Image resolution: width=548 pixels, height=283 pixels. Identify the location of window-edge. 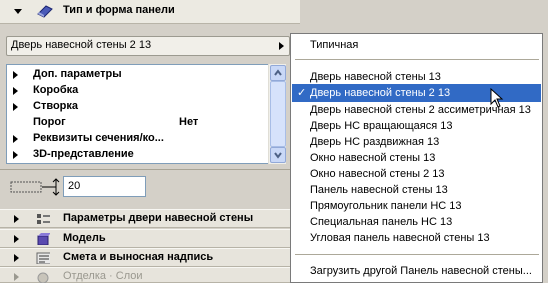
(545, 141).